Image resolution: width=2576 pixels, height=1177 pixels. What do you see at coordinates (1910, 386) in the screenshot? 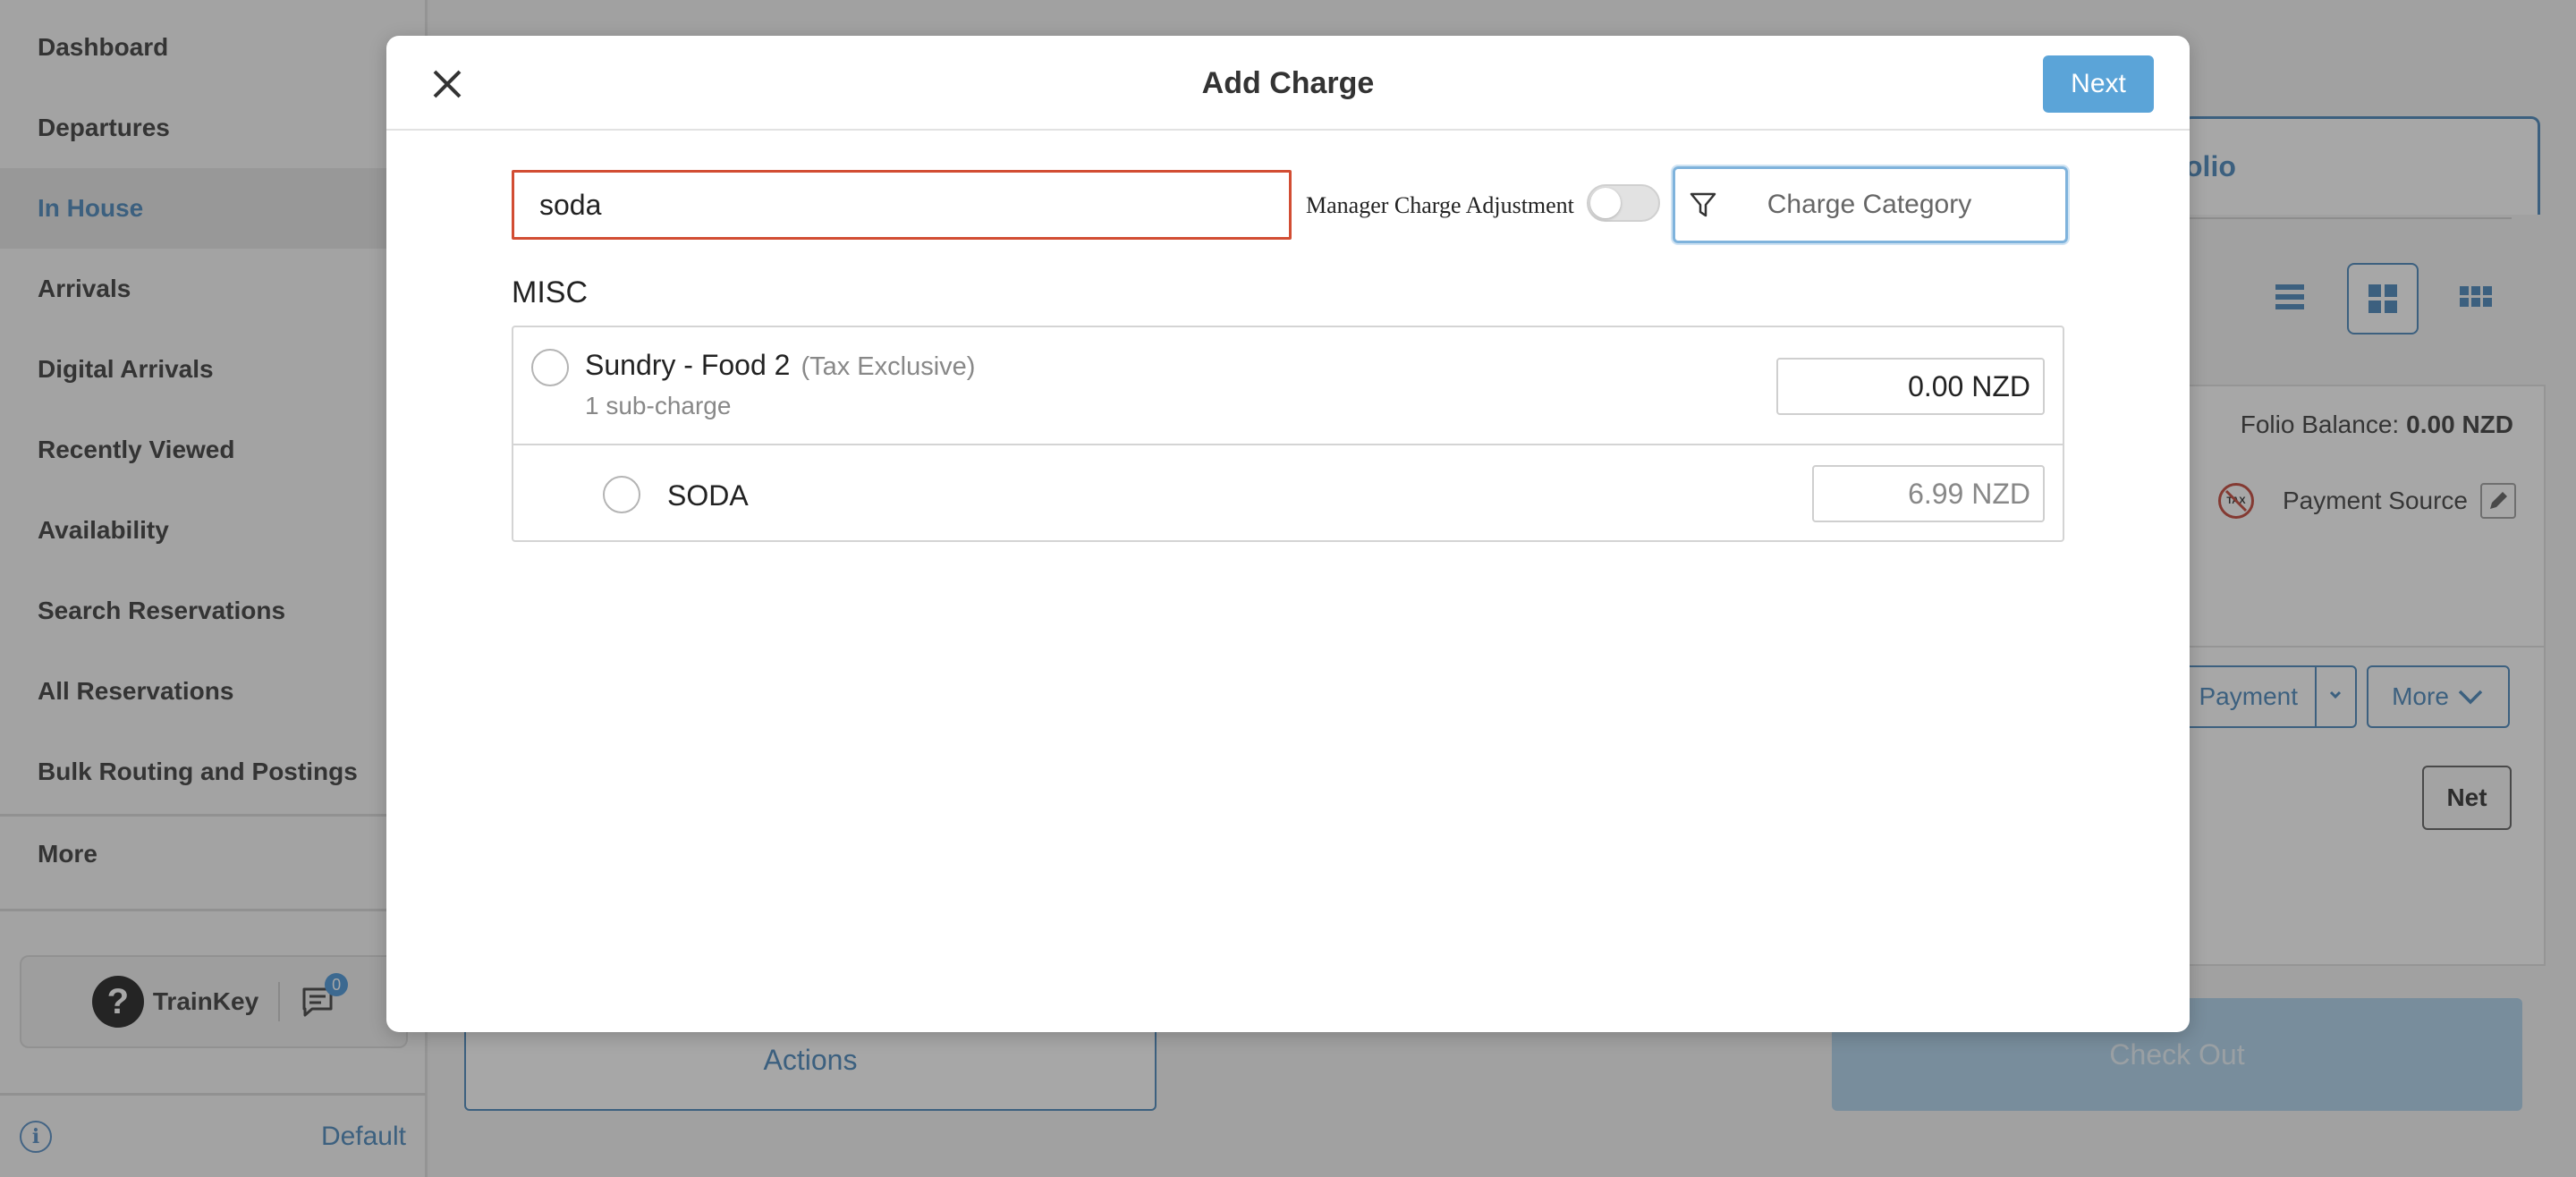
I see `charge-amount-field: 0.00 NZD` at bounding box center [1910, 386].